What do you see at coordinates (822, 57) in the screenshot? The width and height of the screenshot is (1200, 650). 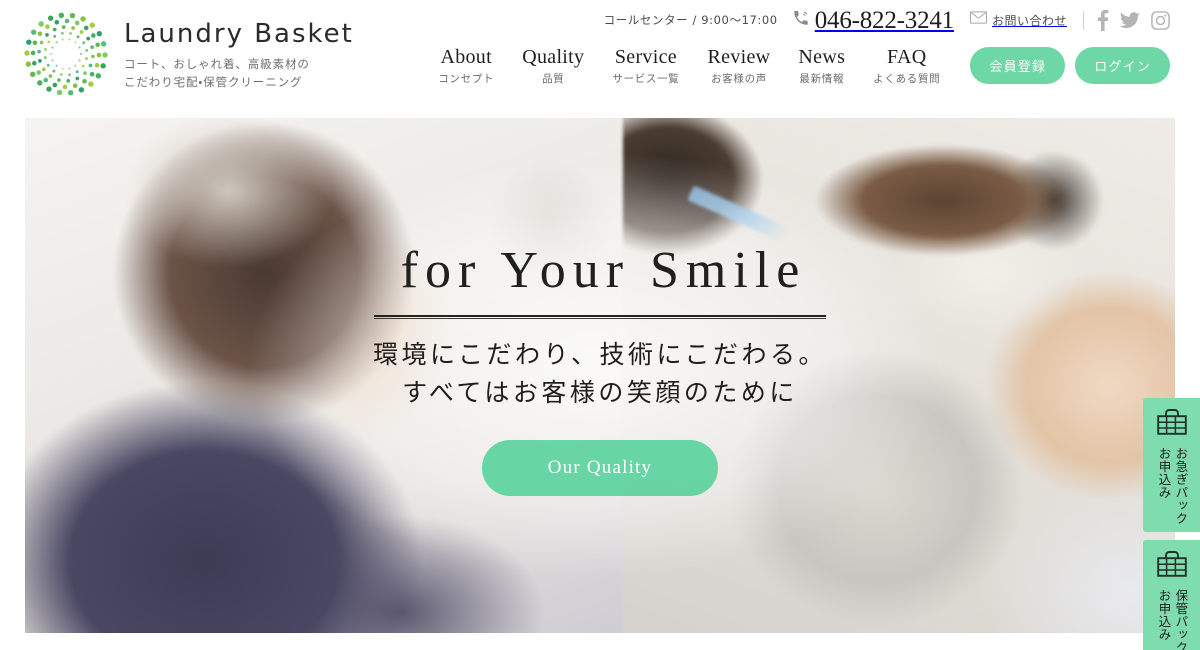 I see `nav-item-label-en: News` at bounding box center [822, 57].